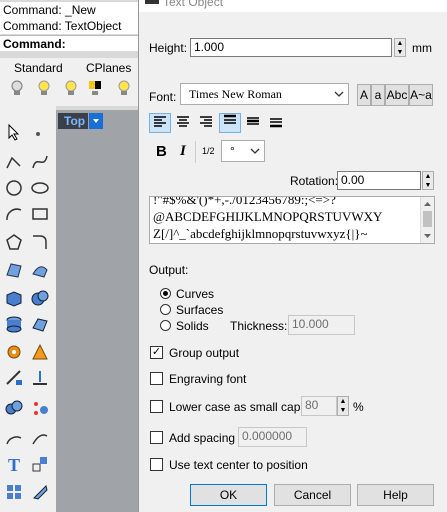  What do you see at coordinates (343, 406) in the screenshot?
I see `lower-case-spinner: ▲ ▼` at bounding box center [343, 406].